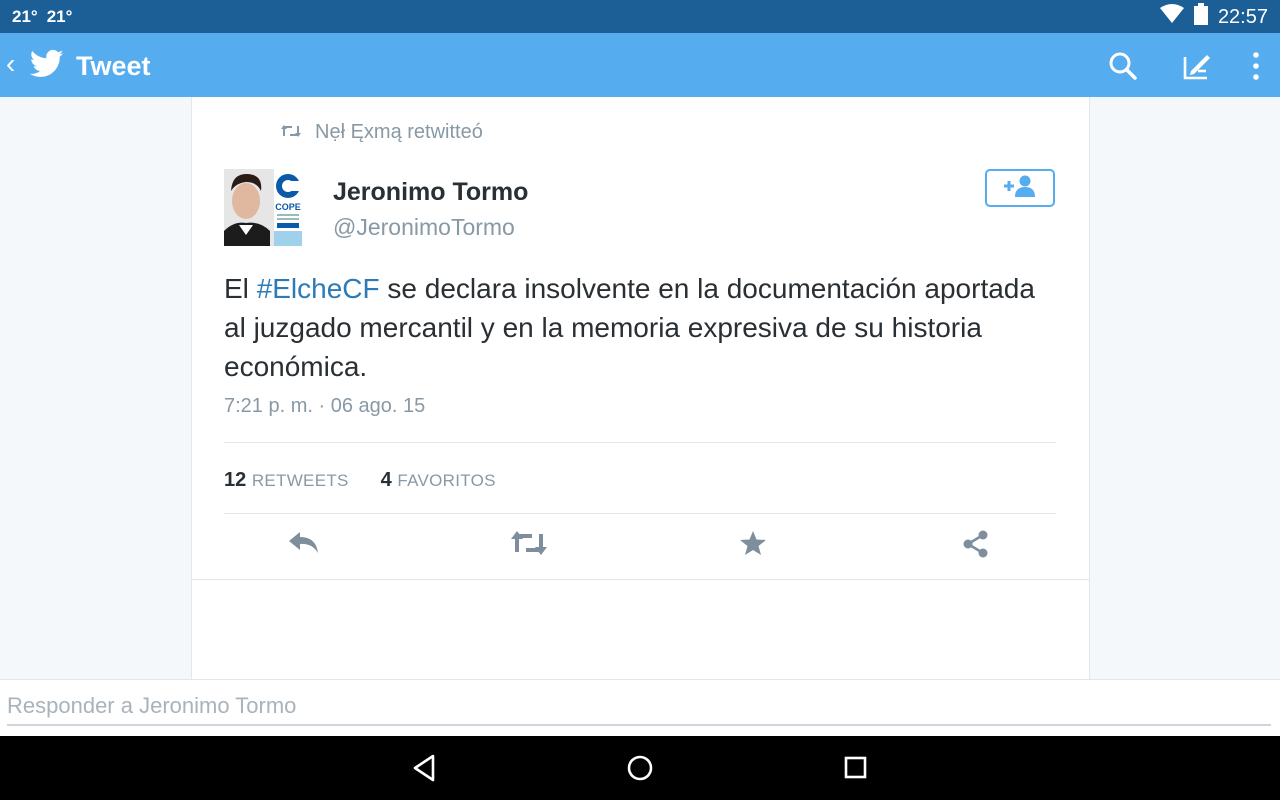  I want to click on retweets-stat: 12 RETWEETS, so click(286, 480).